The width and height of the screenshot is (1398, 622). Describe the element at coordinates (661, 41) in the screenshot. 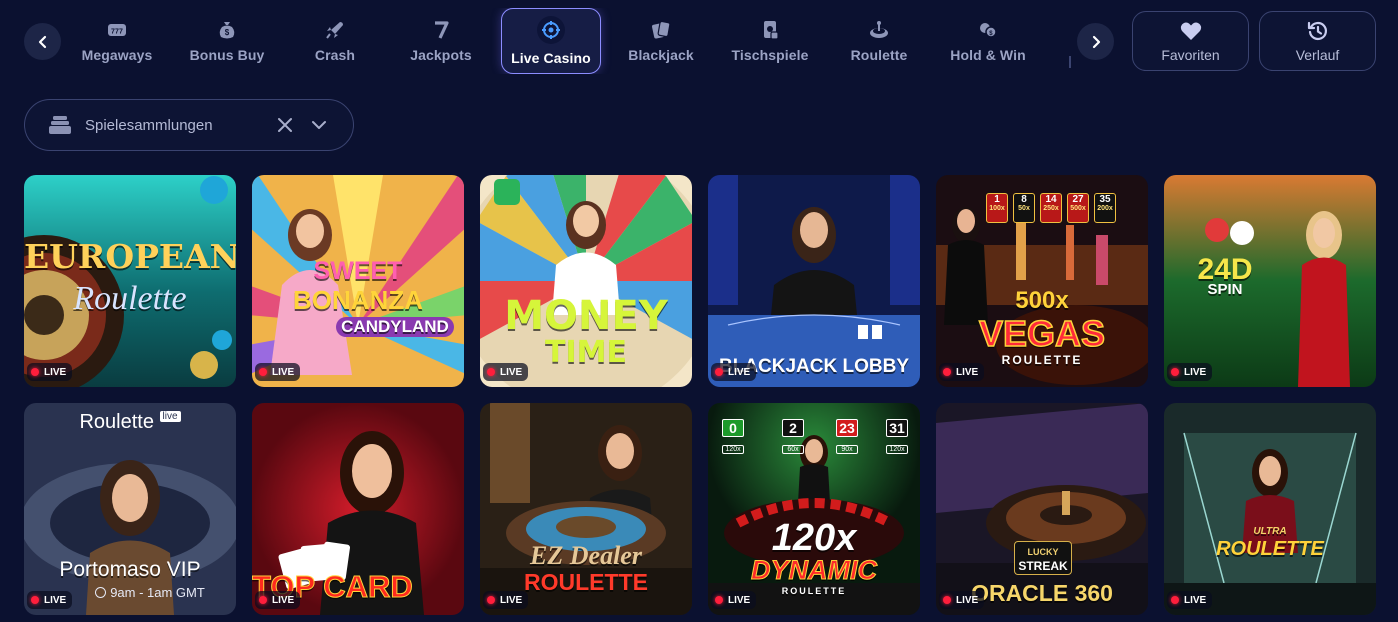

I see `category-blackjack: Blackjack` at that location.